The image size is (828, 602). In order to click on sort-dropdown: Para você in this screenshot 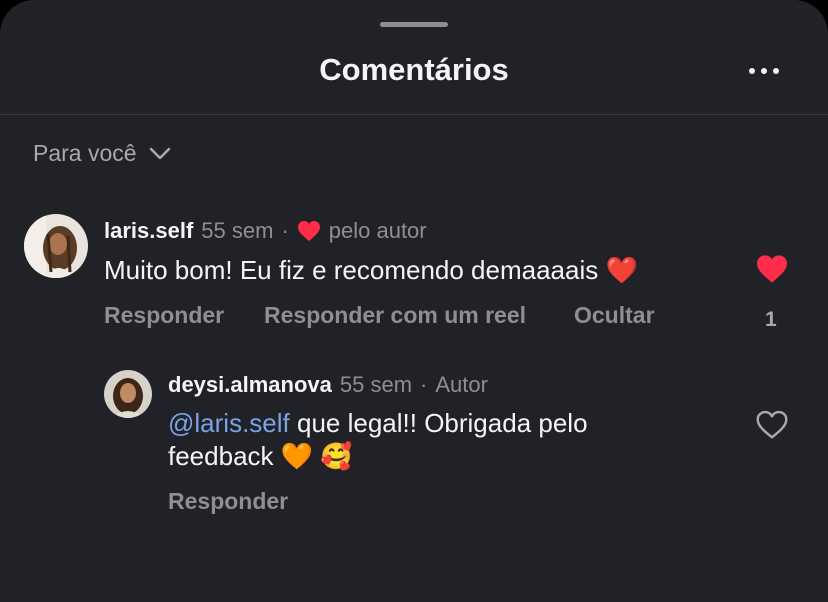, I will do `click(102, 153)`.